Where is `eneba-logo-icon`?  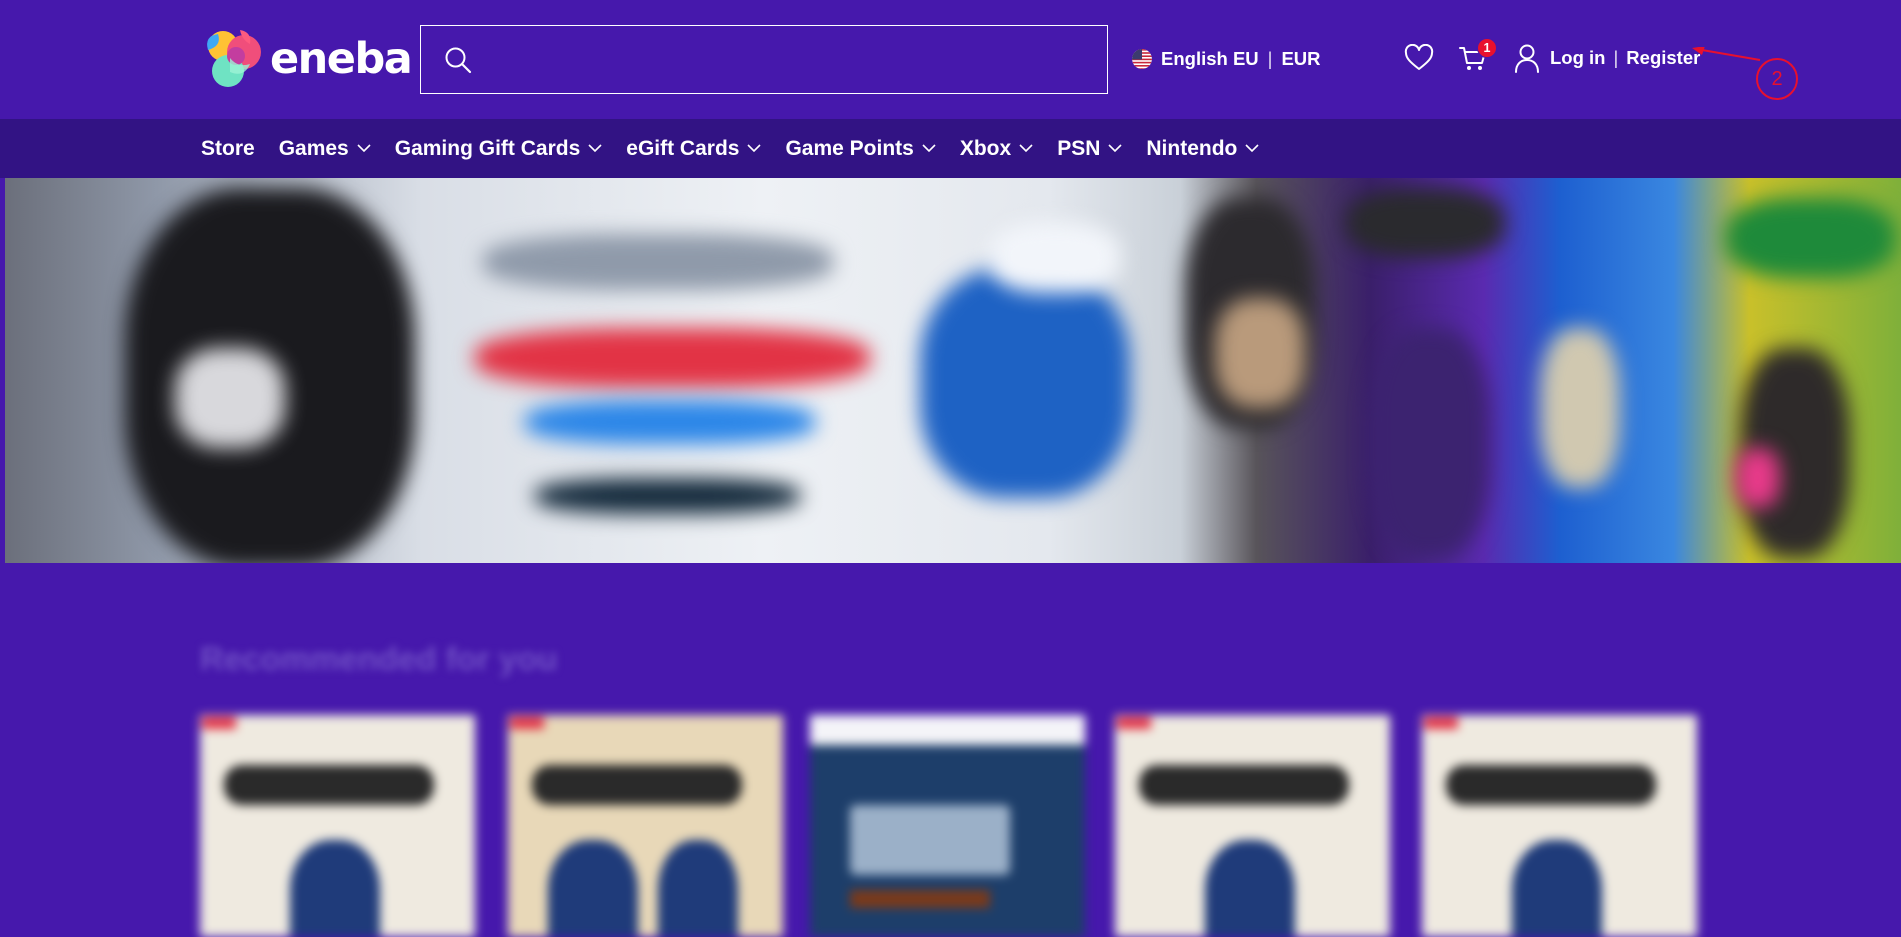 eneba-logo-icon is located at coordinates (234, 58).